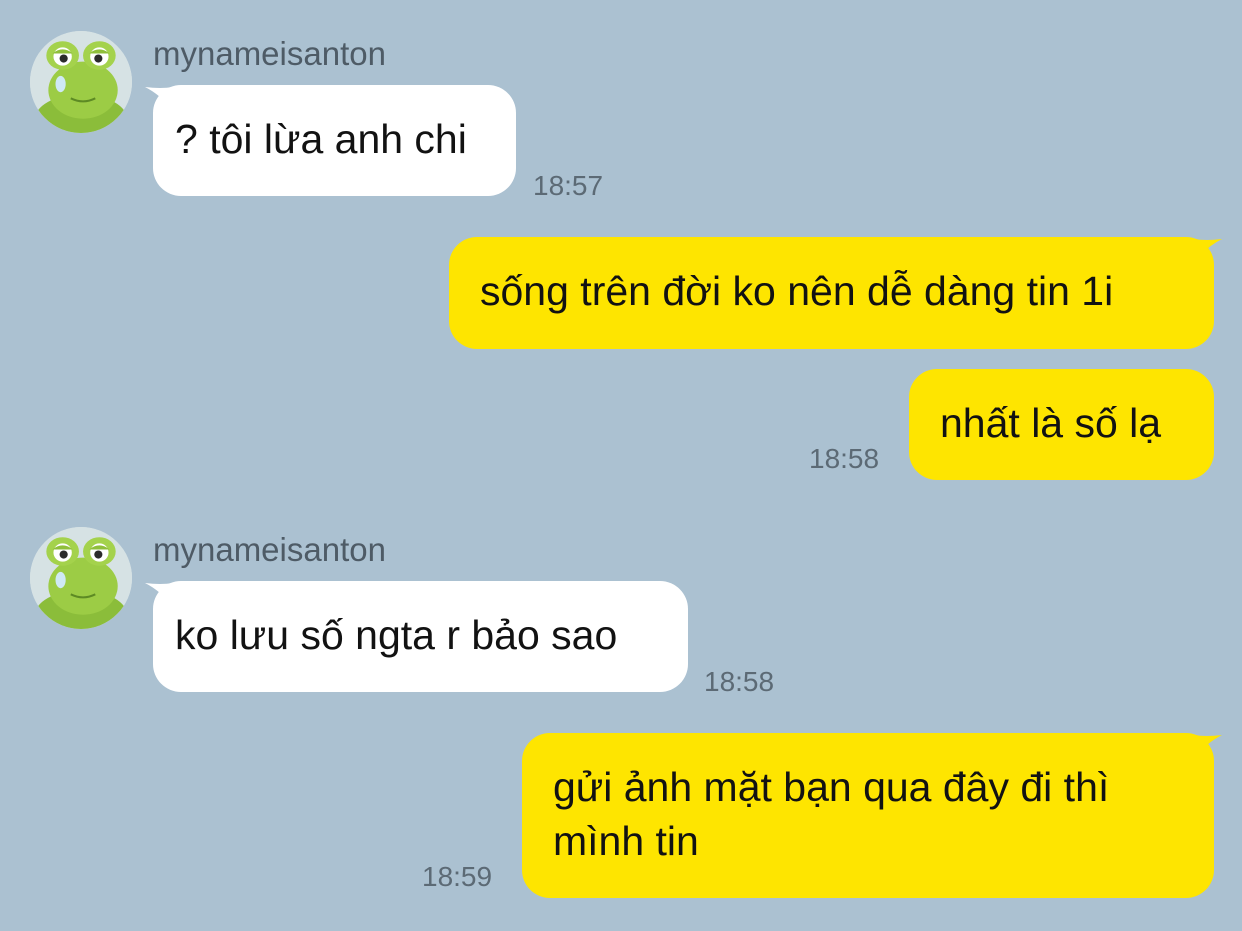 The width and height of the screenshot is (1242, 931). I want to click on message-text: ko lưu số ngta r bảo sao, so click(396, 635).